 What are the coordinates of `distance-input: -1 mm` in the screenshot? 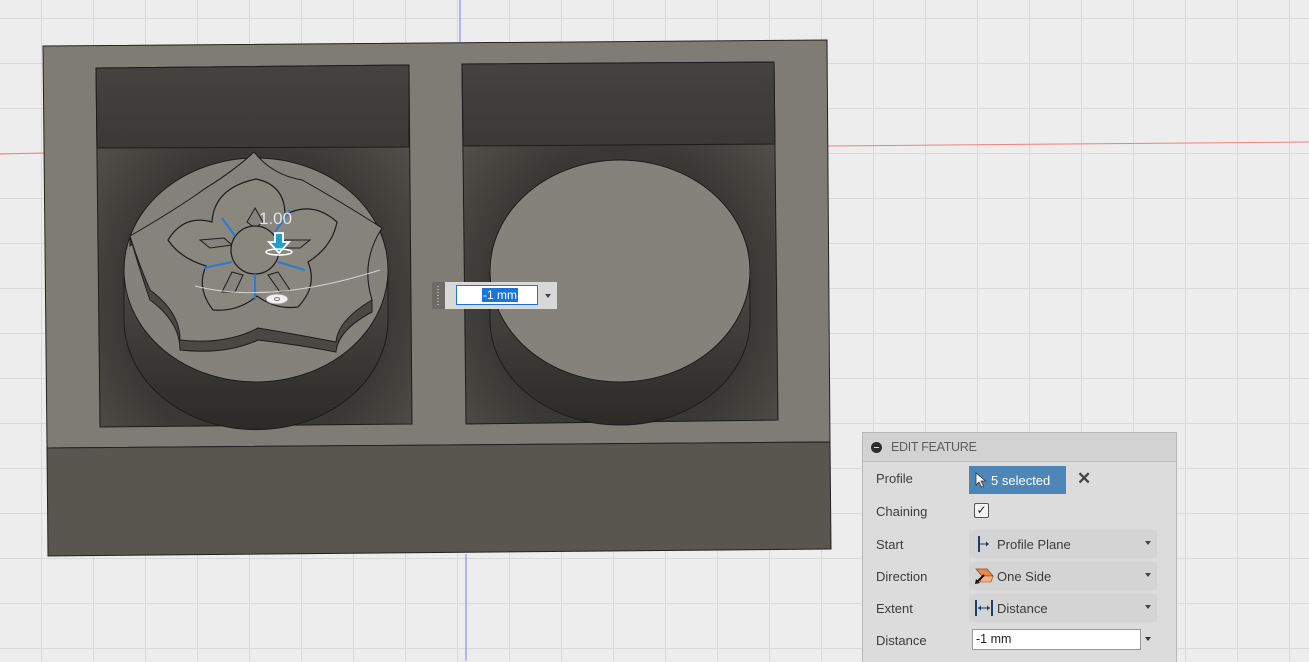 It's located at (1056, 639).